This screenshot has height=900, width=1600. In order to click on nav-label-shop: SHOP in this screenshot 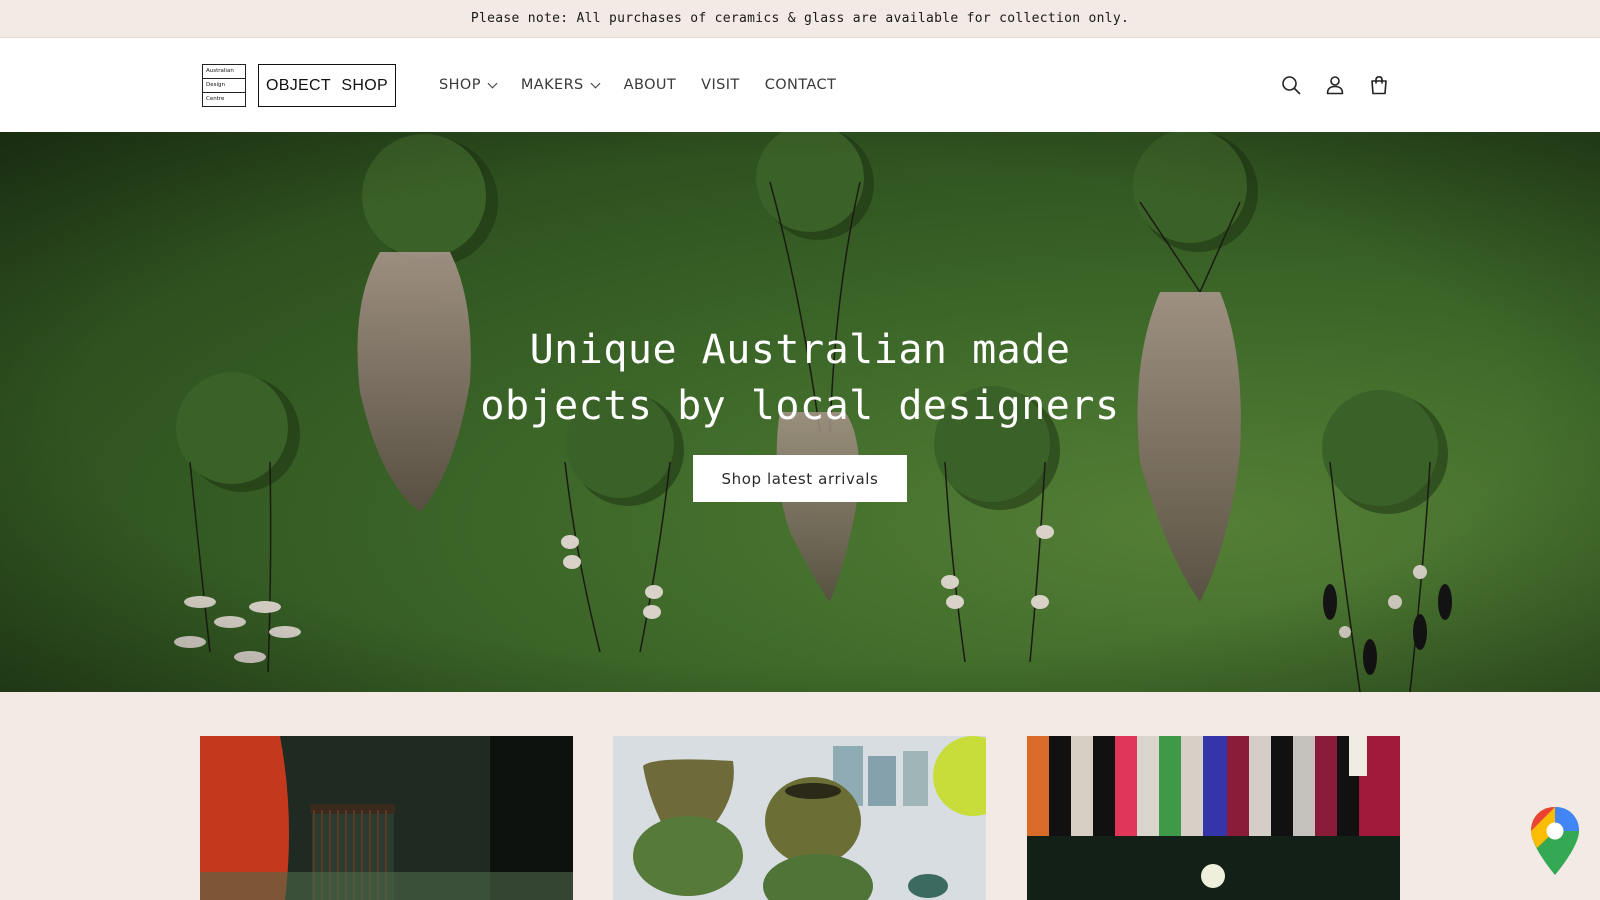, I will do `click(460, 85)`.